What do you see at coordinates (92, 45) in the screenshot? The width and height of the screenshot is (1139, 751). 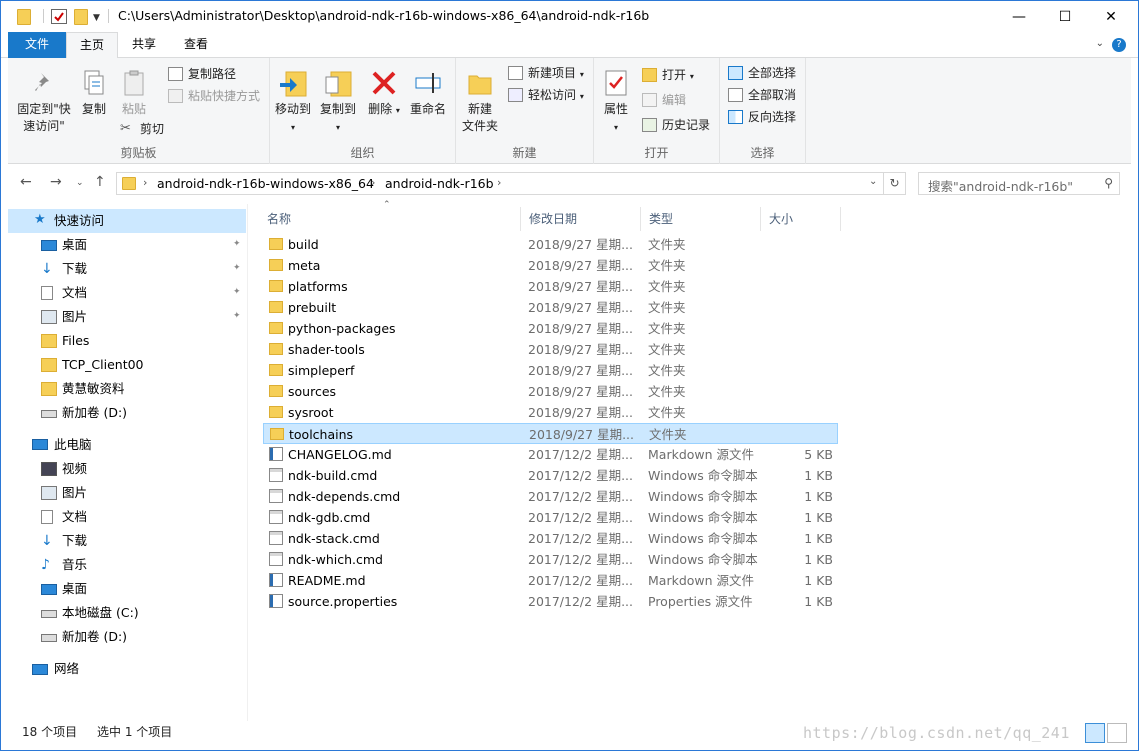 I see `tab-home: 主页` at bounding box center [92, 45].